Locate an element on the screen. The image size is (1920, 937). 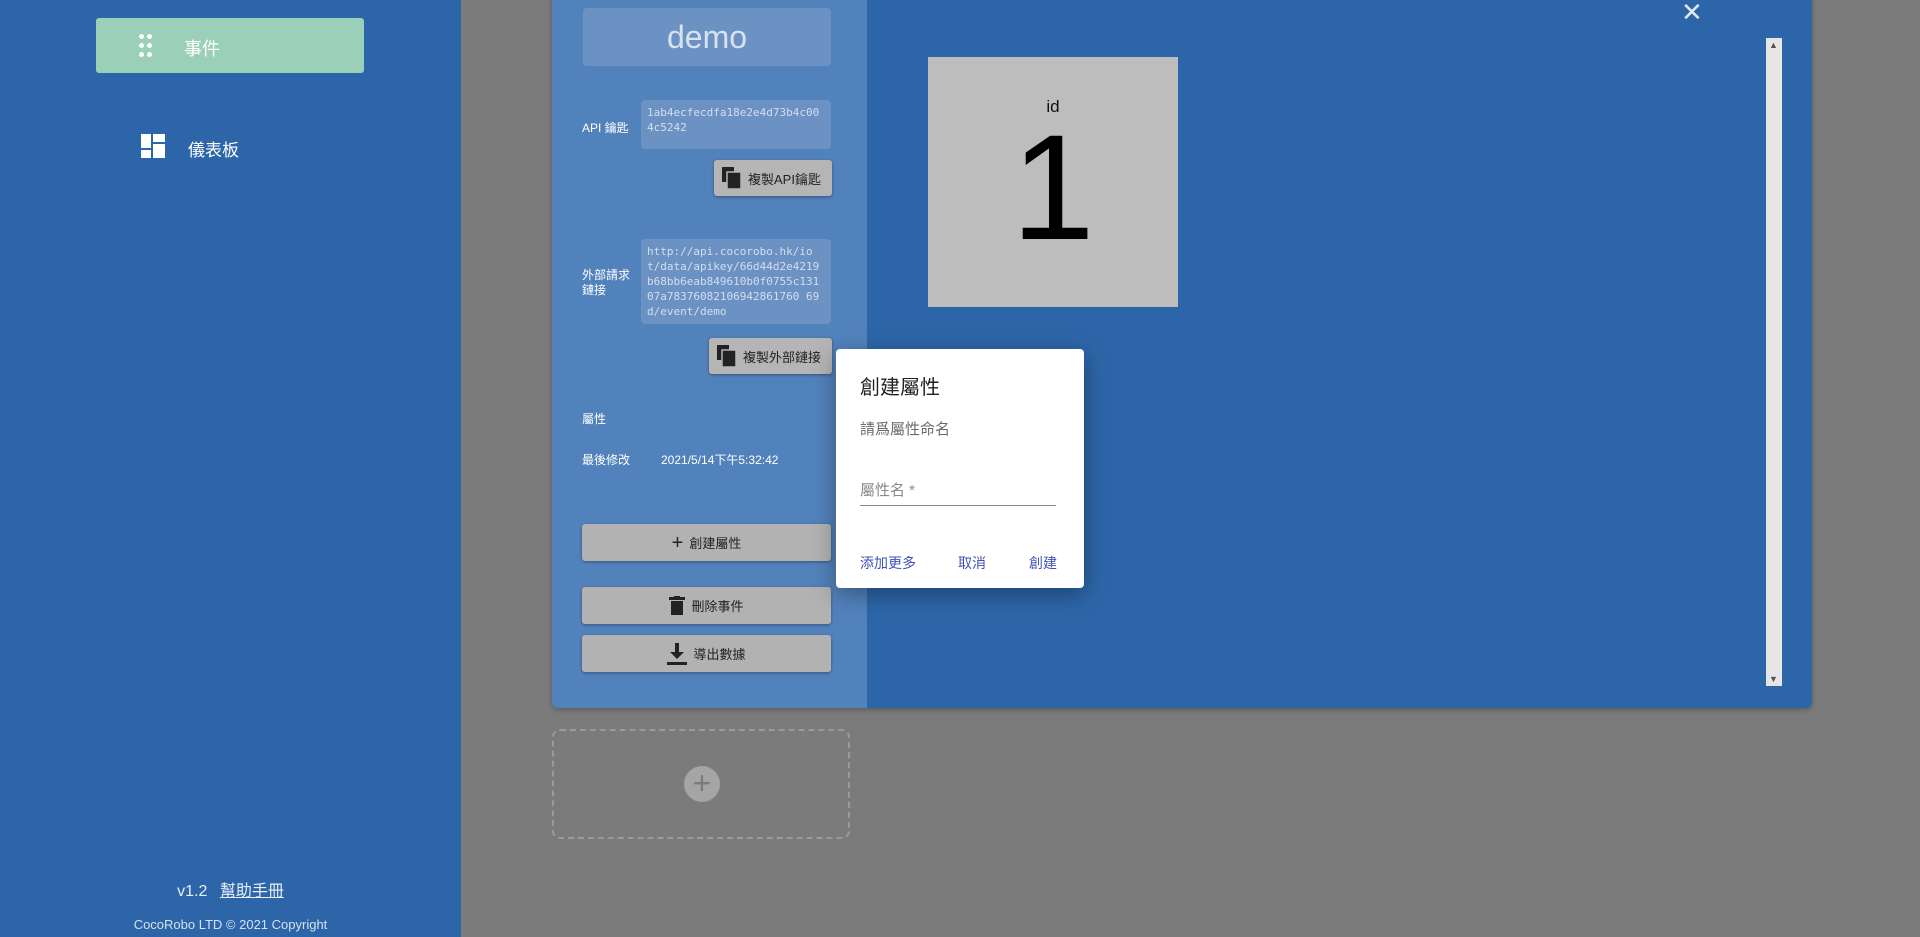
sidebar-item-events is located at coordinates (230, 45).